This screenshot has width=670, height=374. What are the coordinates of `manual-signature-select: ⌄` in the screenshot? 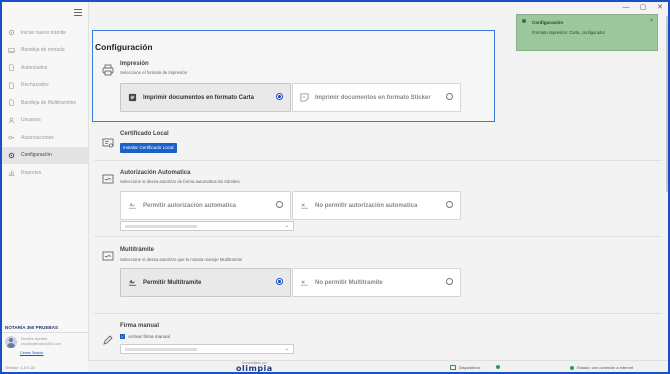 It's located at (207, 349).